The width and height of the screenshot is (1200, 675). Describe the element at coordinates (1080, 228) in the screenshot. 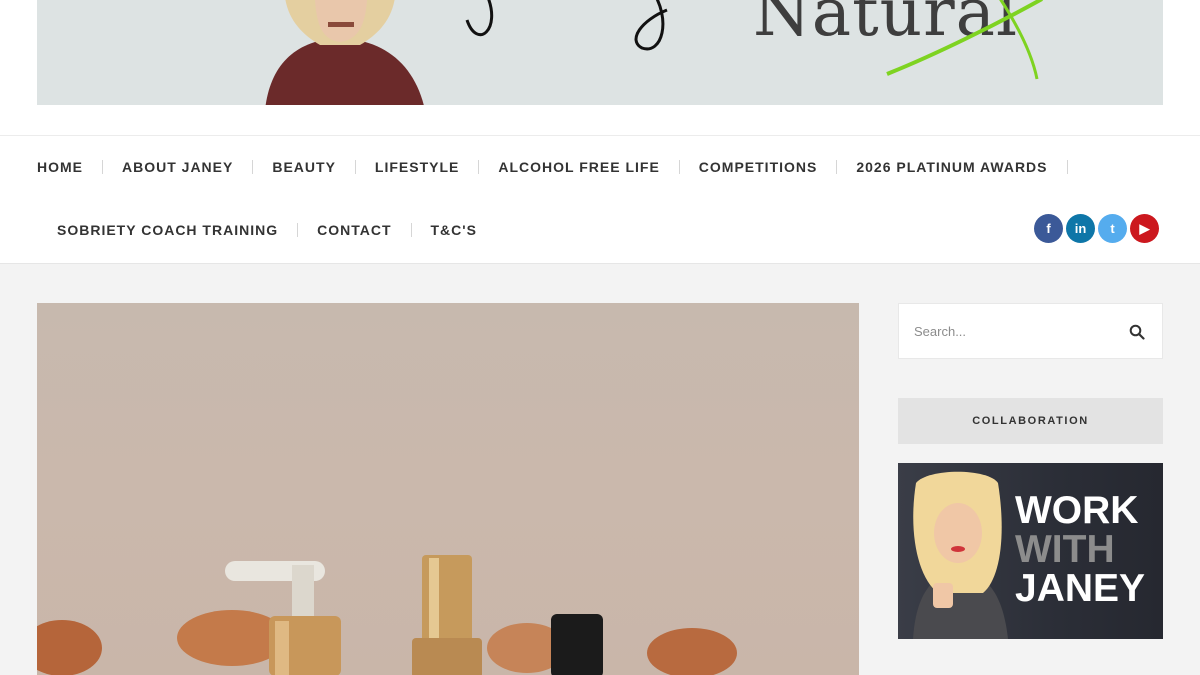

I see `linkedin-icon: in` at that location.